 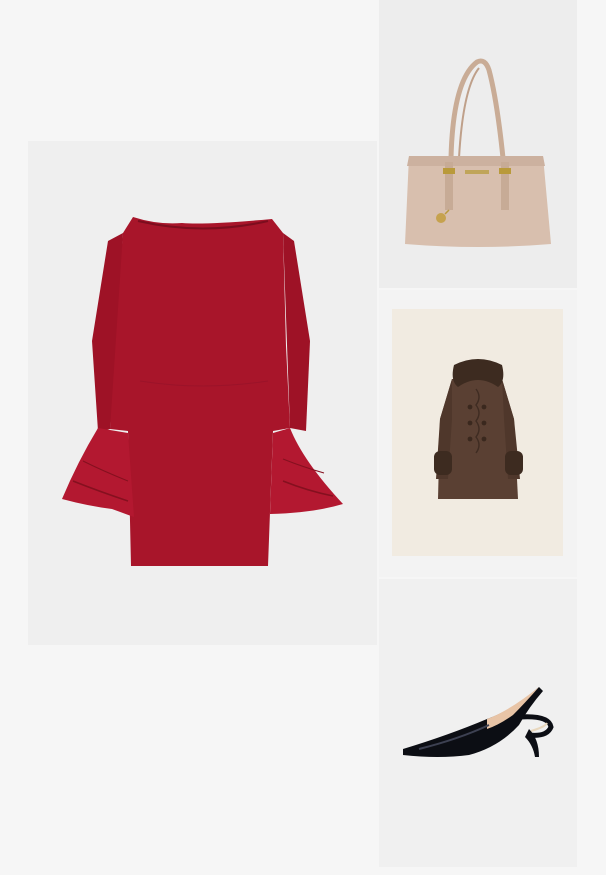 I want to click on coat-image, so click(x=478, y=429).